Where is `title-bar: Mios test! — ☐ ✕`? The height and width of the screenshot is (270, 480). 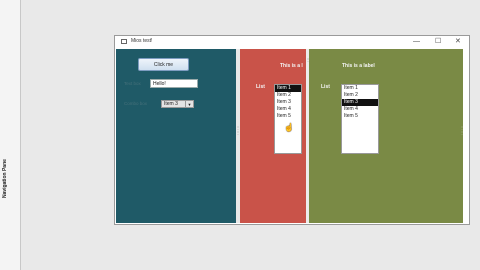 title-bar: Mios test! — ☐ ✕ is located at coordinates (292, 42).